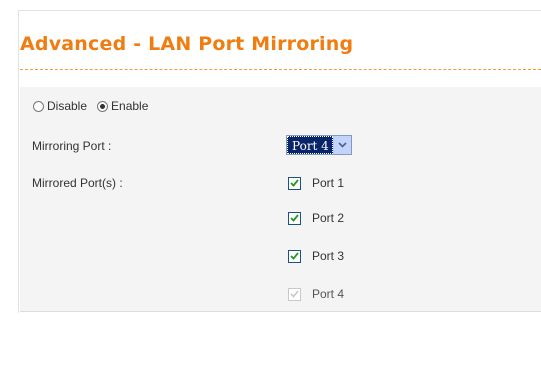 Image resolution: width=541 pixels, height=365 pixels. I want to click on mirroring-port-select: Port 4, so click(319, 145).